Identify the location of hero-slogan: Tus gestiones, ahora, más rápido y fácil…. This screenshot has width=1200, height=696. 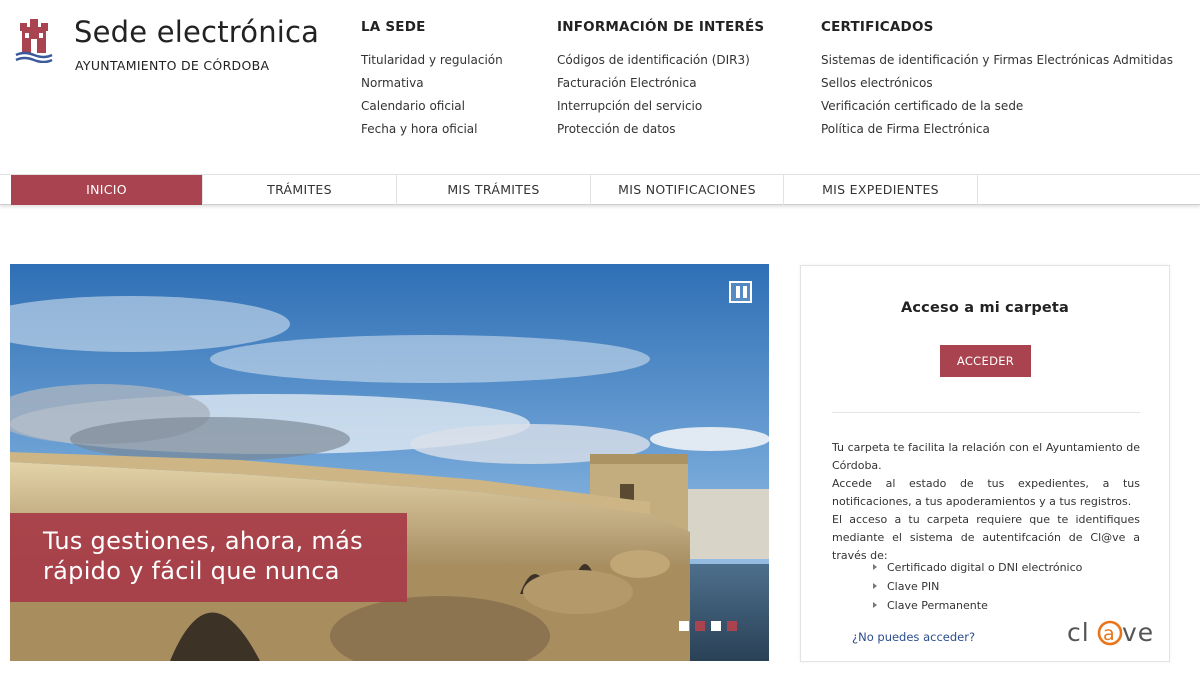
(208, 557).